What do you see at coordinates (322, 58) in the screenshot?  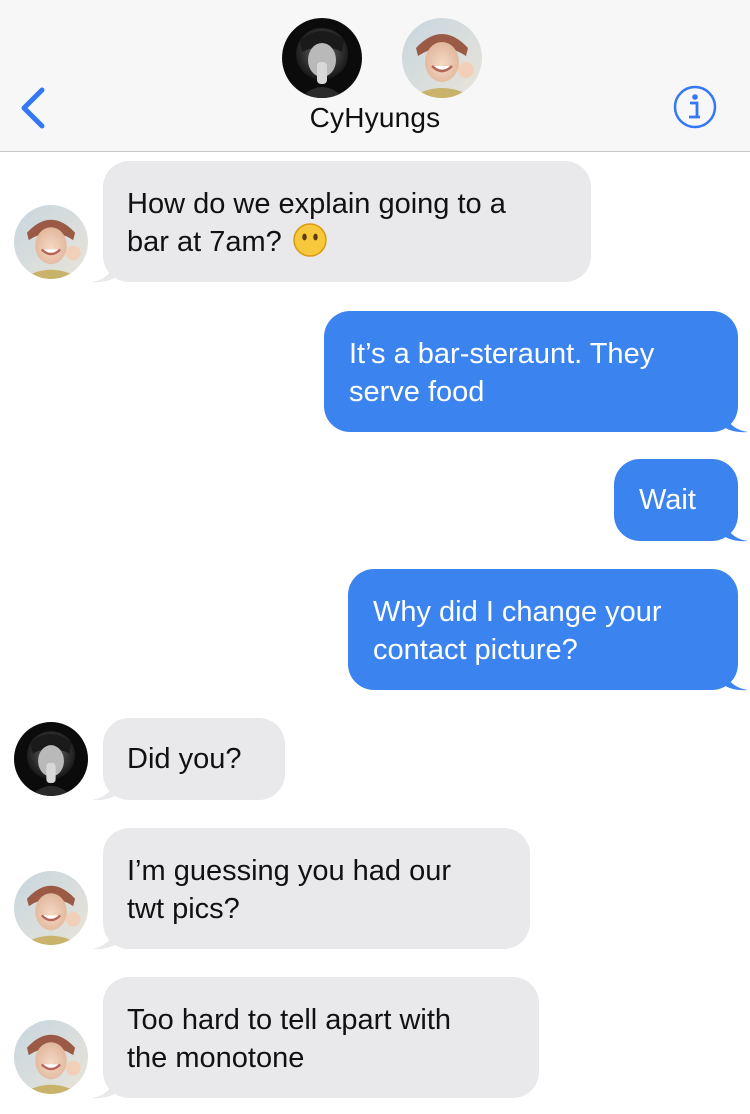 I see `group-member-avatar-dark` at bounding box center [322, 58].